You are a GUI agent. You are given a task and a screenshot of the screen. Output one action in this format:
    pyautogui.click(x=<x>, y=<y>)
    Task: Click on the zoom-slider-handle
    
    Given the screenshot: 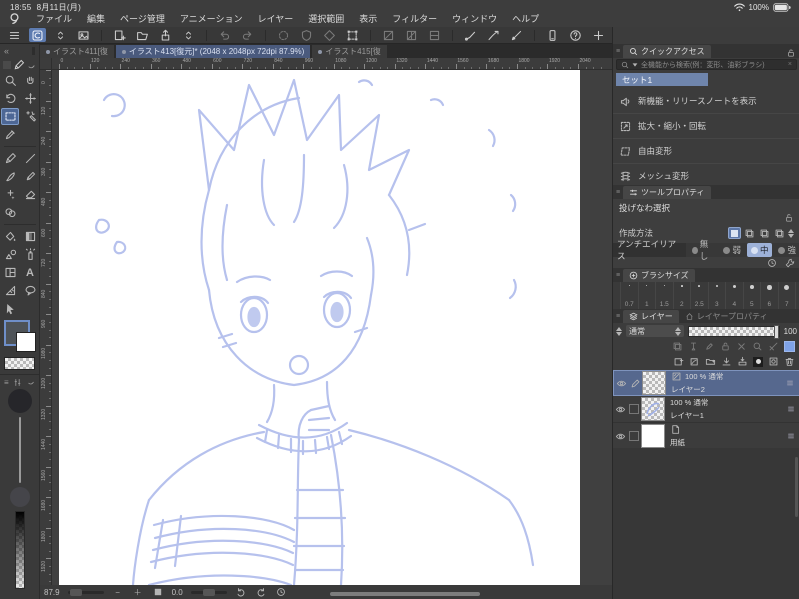 What is the action you would take?
    pyautogui.click(x=75, y=592)
    